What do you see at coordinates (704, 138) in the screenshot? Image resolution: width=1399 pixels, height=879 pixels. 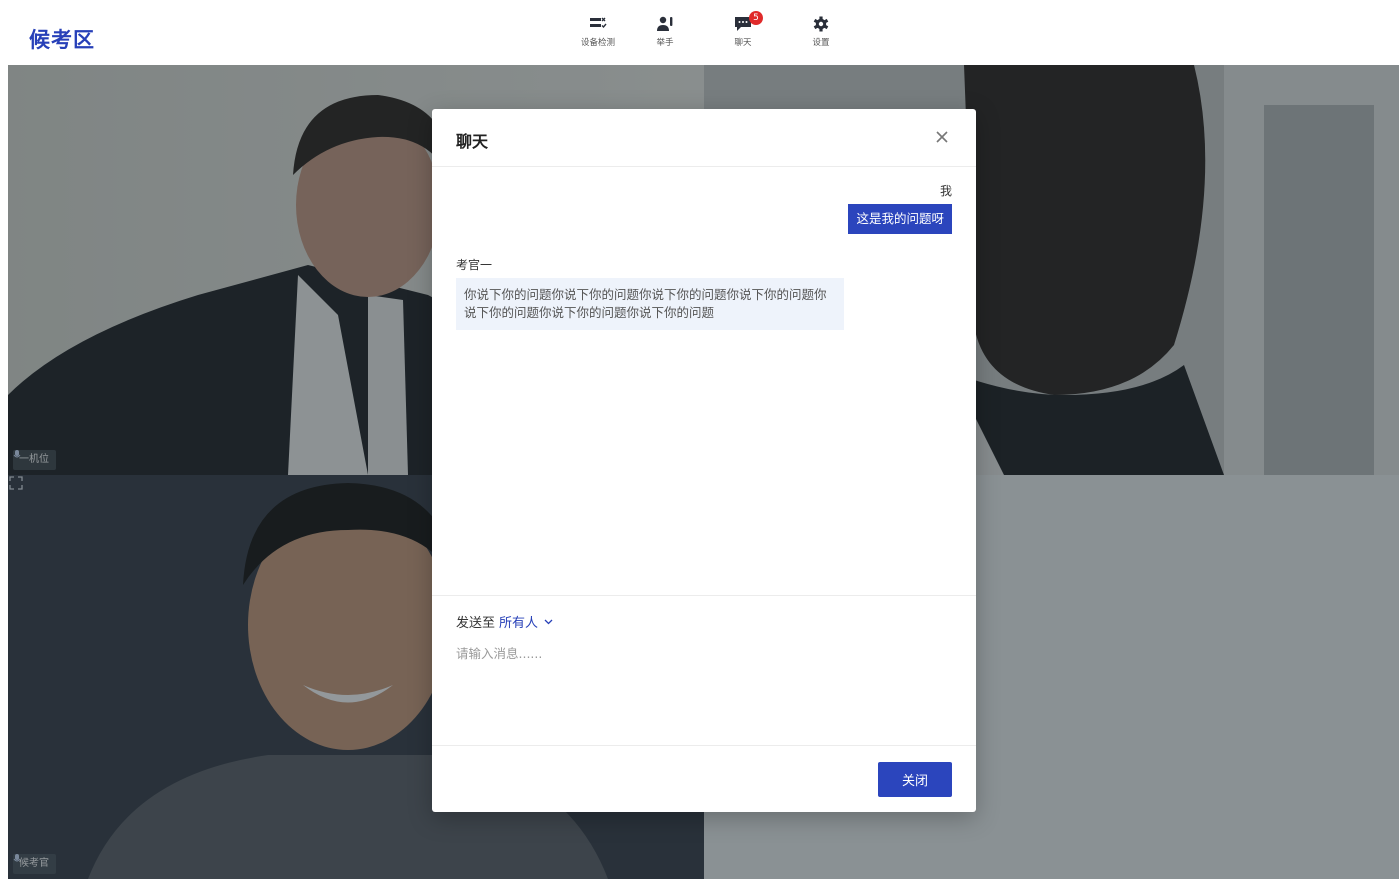 I see `chat-dialog-header: 聊天` at bounding box center [704, 138].